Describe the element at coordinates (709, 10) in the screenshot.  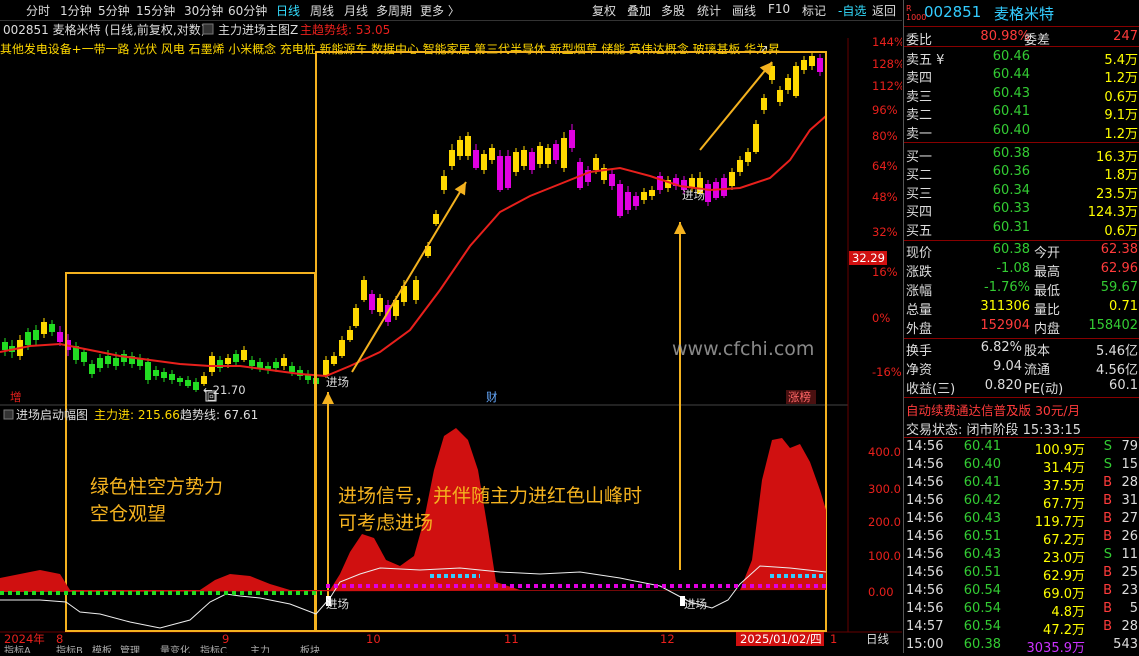
I see `toolbar-button-3: 统计` at that location.